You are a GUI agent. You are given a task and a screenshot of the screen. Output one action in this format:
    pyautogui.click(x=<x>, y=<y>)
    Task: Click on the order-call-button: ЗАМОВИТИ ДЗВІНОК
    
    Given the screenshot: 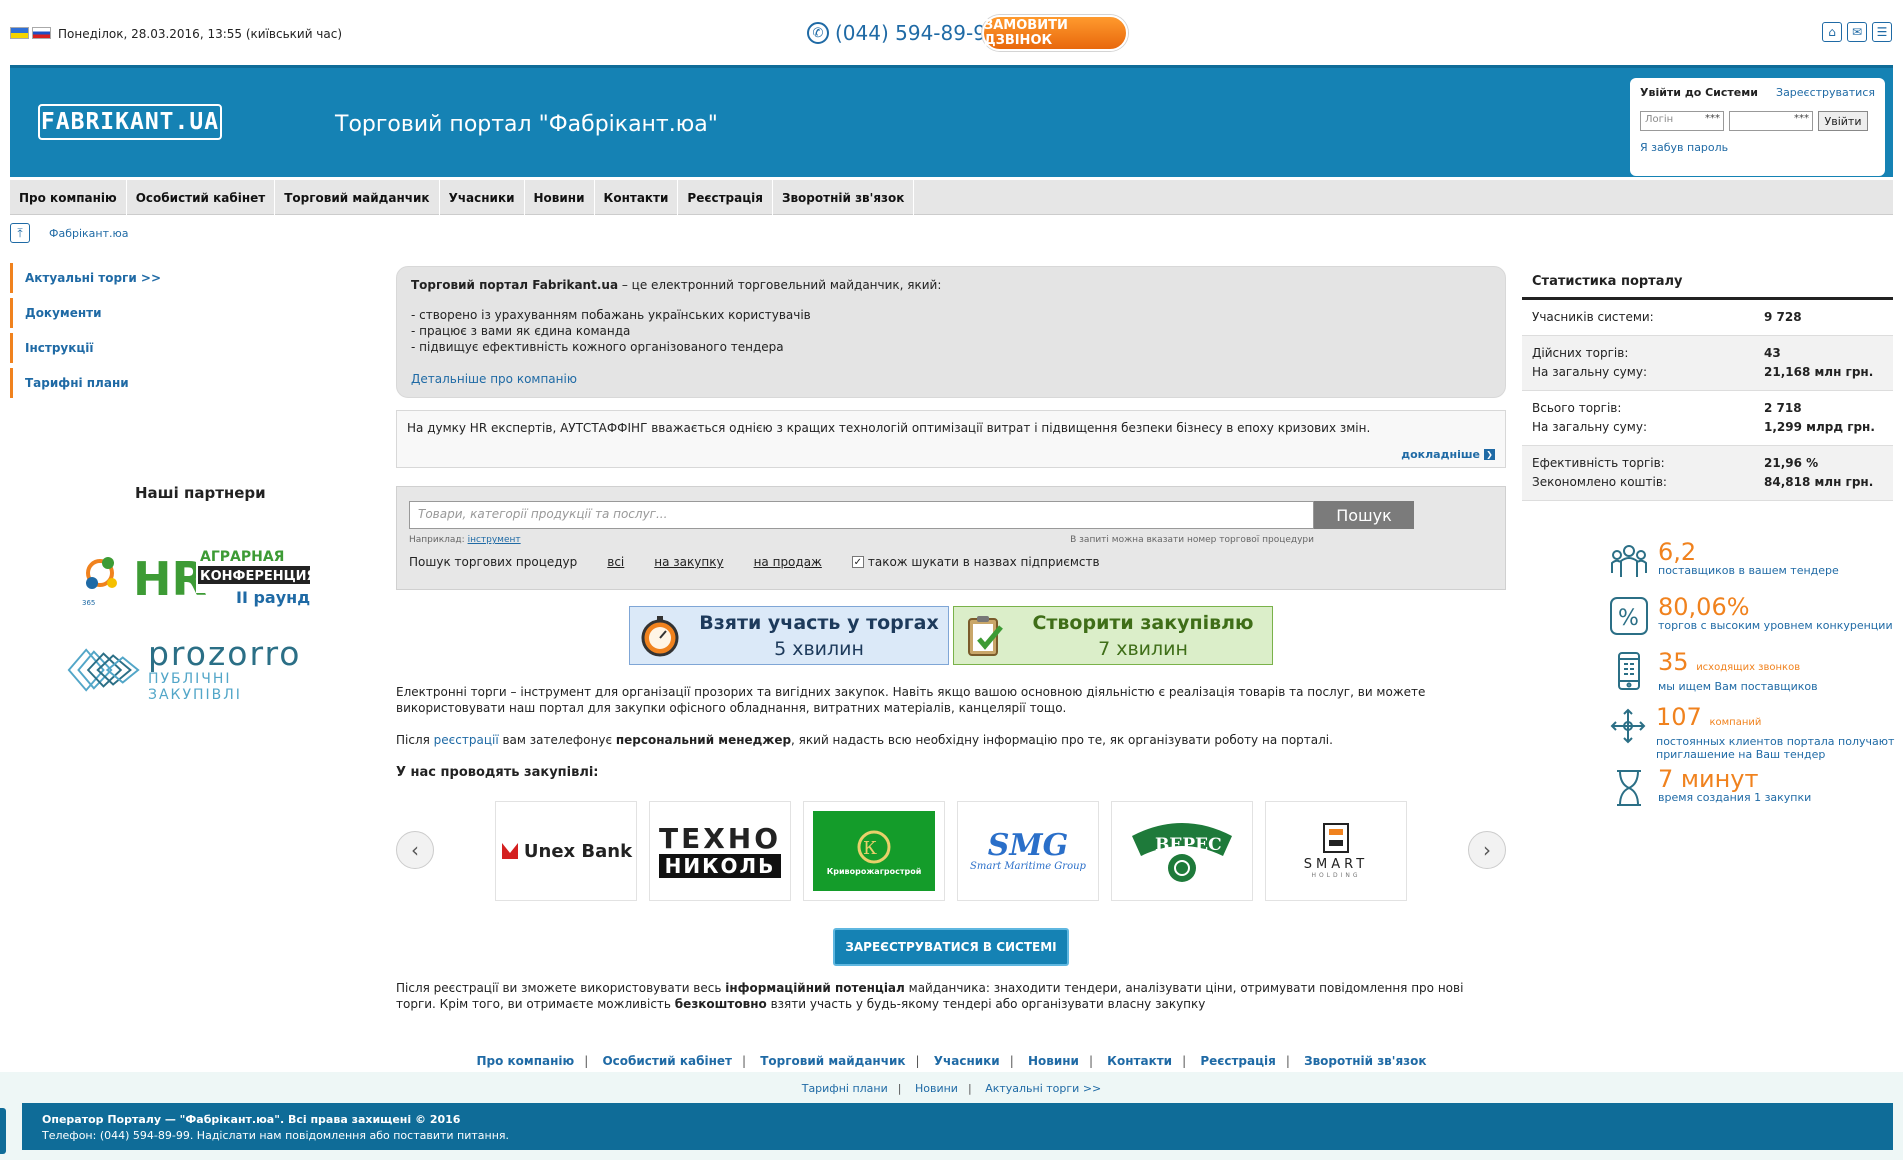 What is the action you would take?
    pyautogui.click(x=1055, y=33)
    